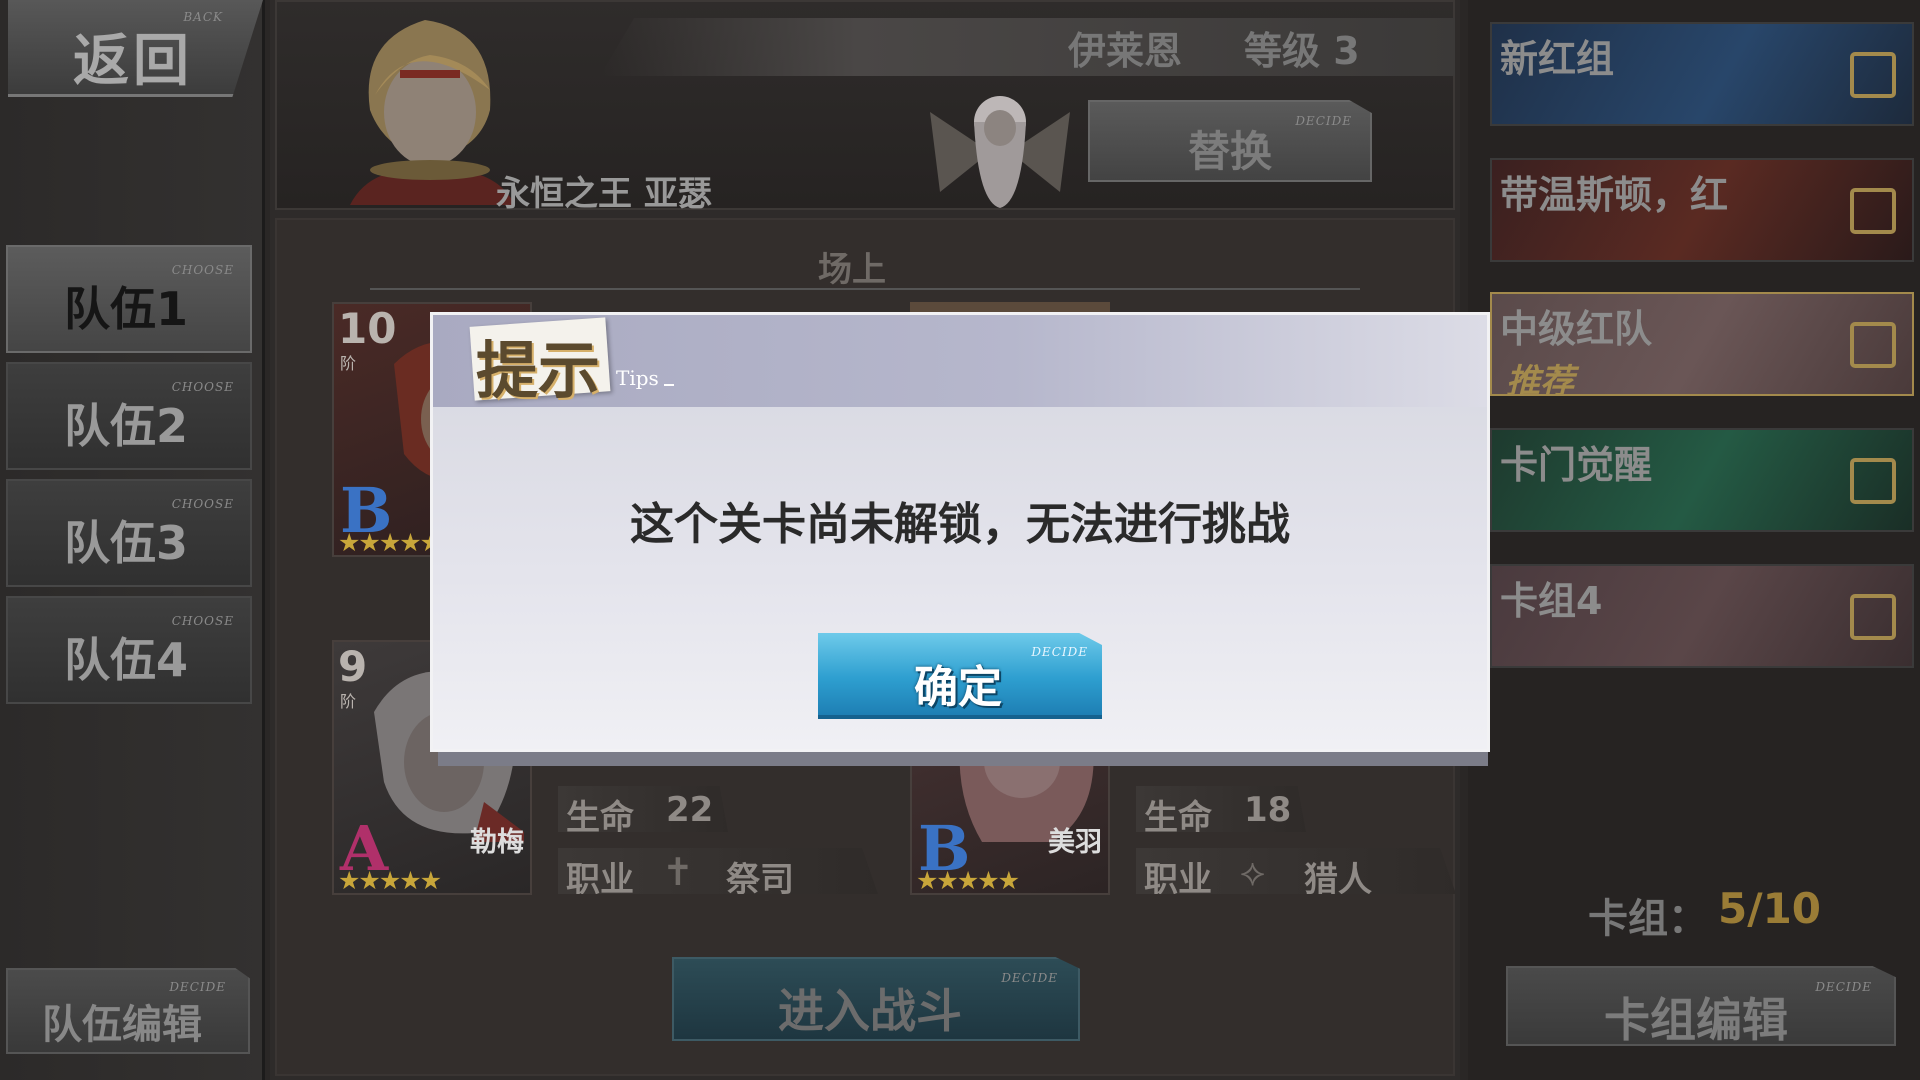  Describe the element at coordinates (637, 378) in the screenshot. I see `dialog-subtitle: Tips` at that location.